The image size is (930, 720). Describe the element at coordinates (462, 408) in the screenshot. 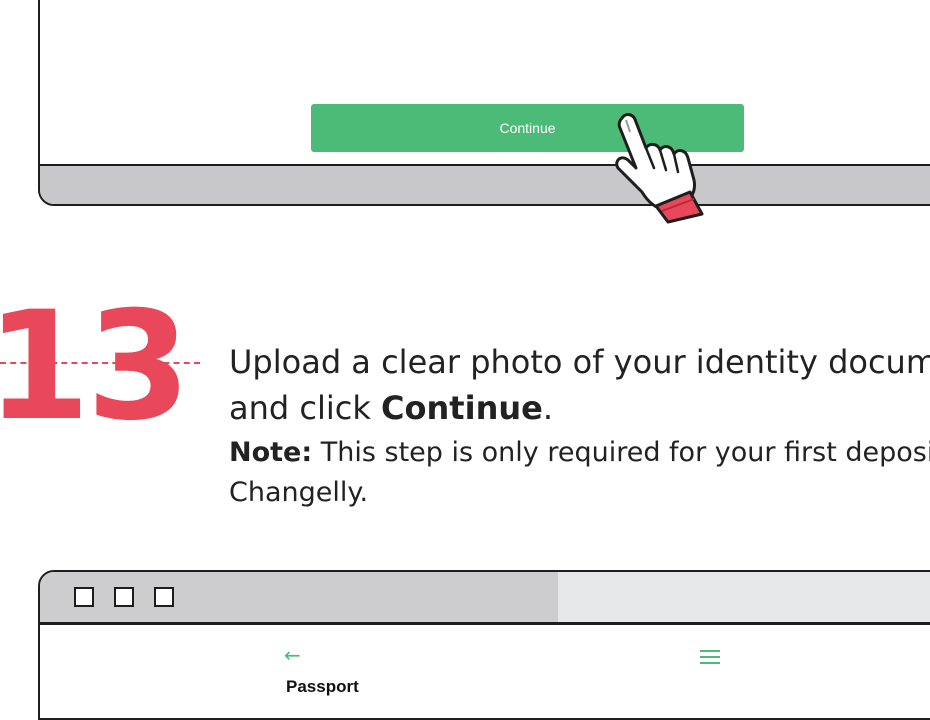

I see `step-text-bold: Continue` at that location.